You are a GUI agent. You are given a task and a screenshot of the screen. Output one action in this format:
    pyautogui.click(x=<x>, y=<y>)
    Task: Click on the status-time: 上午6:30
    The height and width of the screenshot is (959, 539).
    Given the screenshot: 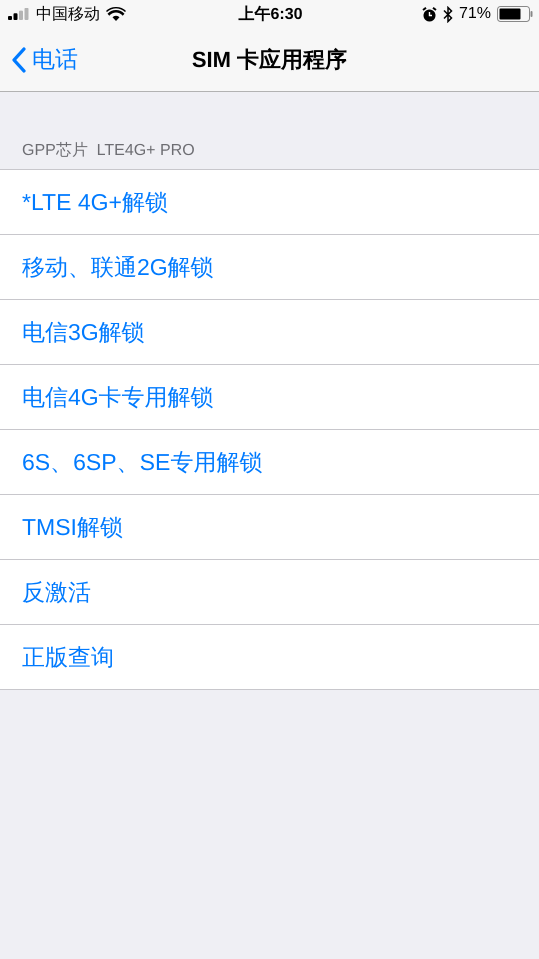 What is the action you would take?
    pyautogui.click(x=270, y=14)
    